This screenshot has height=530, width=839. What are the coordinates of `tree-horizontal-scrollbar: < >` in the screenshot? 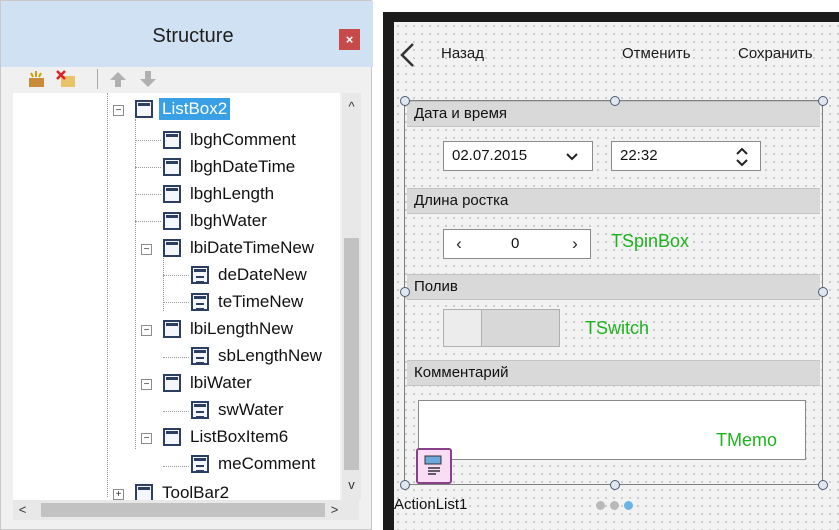 It's located at (186, 510).